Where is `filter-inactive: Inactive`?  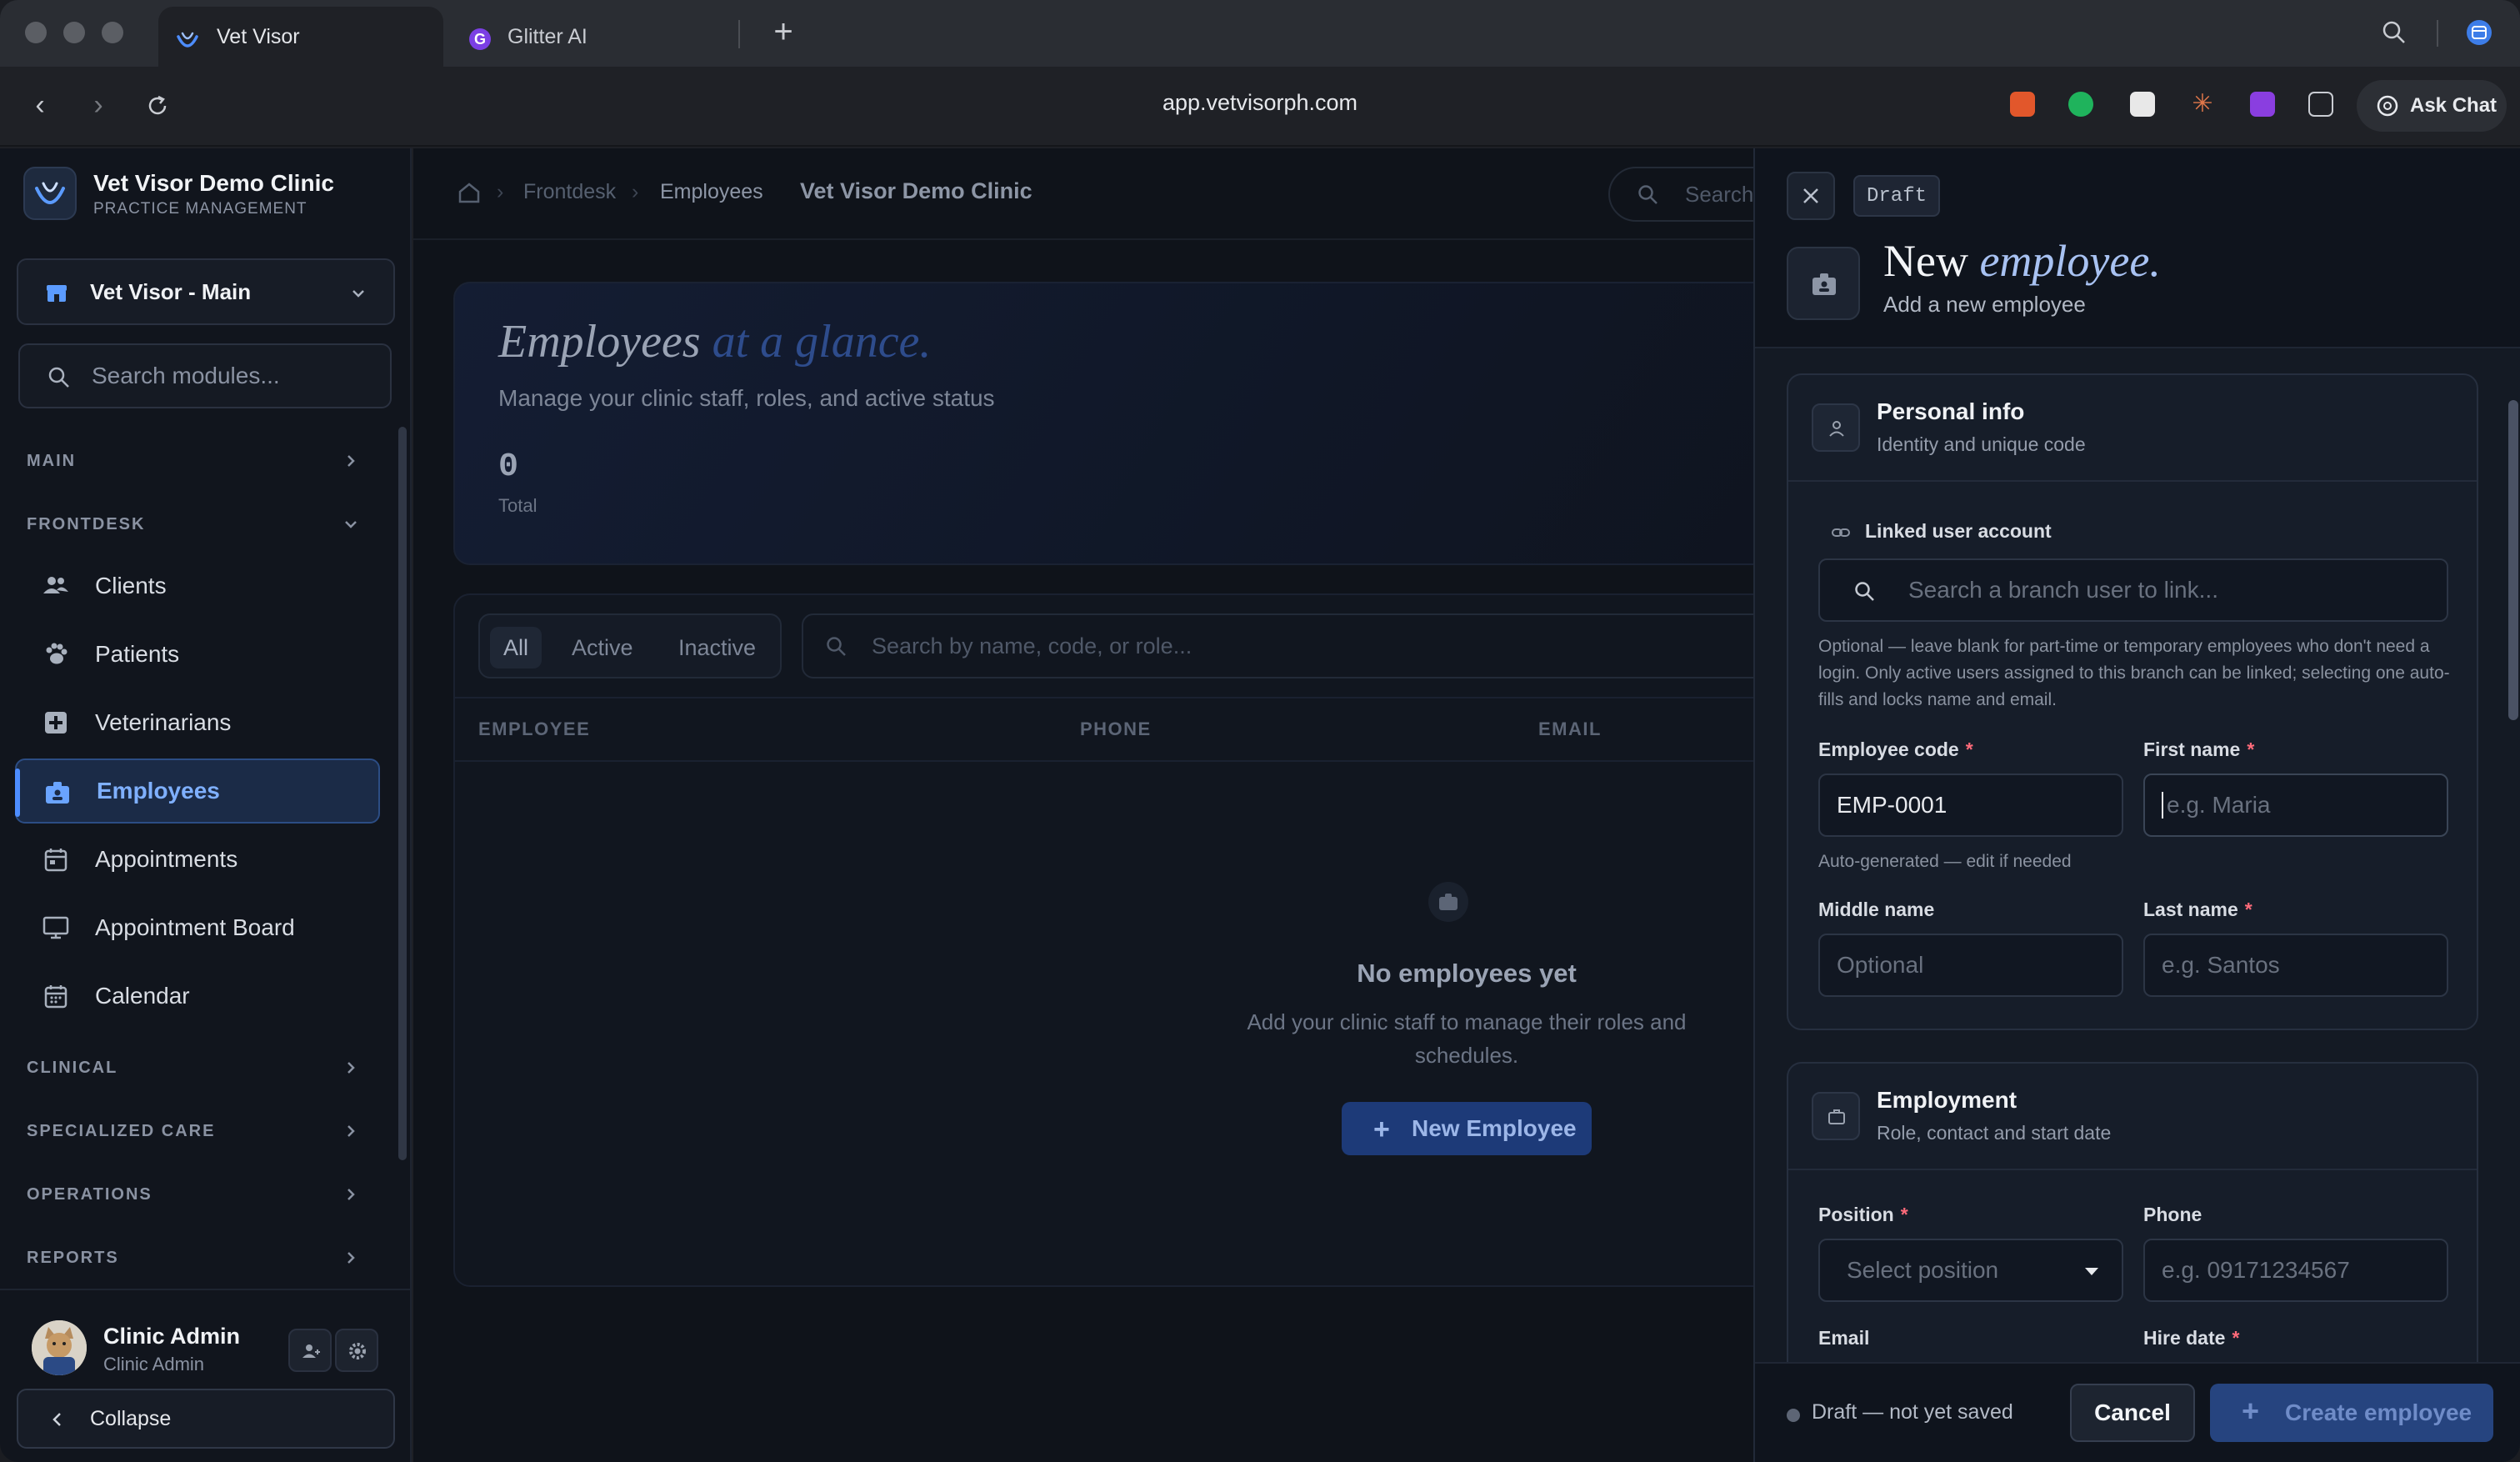
filter-inactive: Inactive is located at coordinates (717, 648).